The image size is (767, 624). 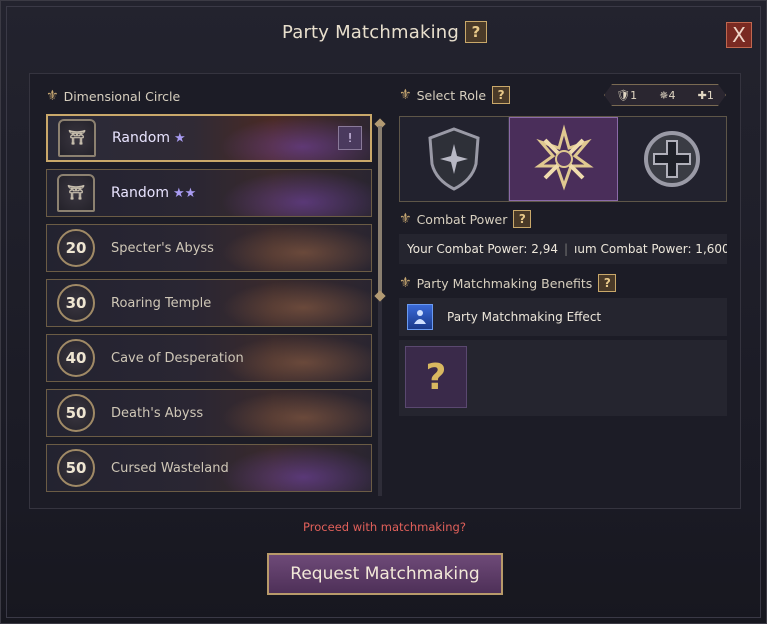 What do you see at coordinates (563, 378) in the screenshot?
I see `benefit-reward-box: ?` at bounding box center [563, 378].